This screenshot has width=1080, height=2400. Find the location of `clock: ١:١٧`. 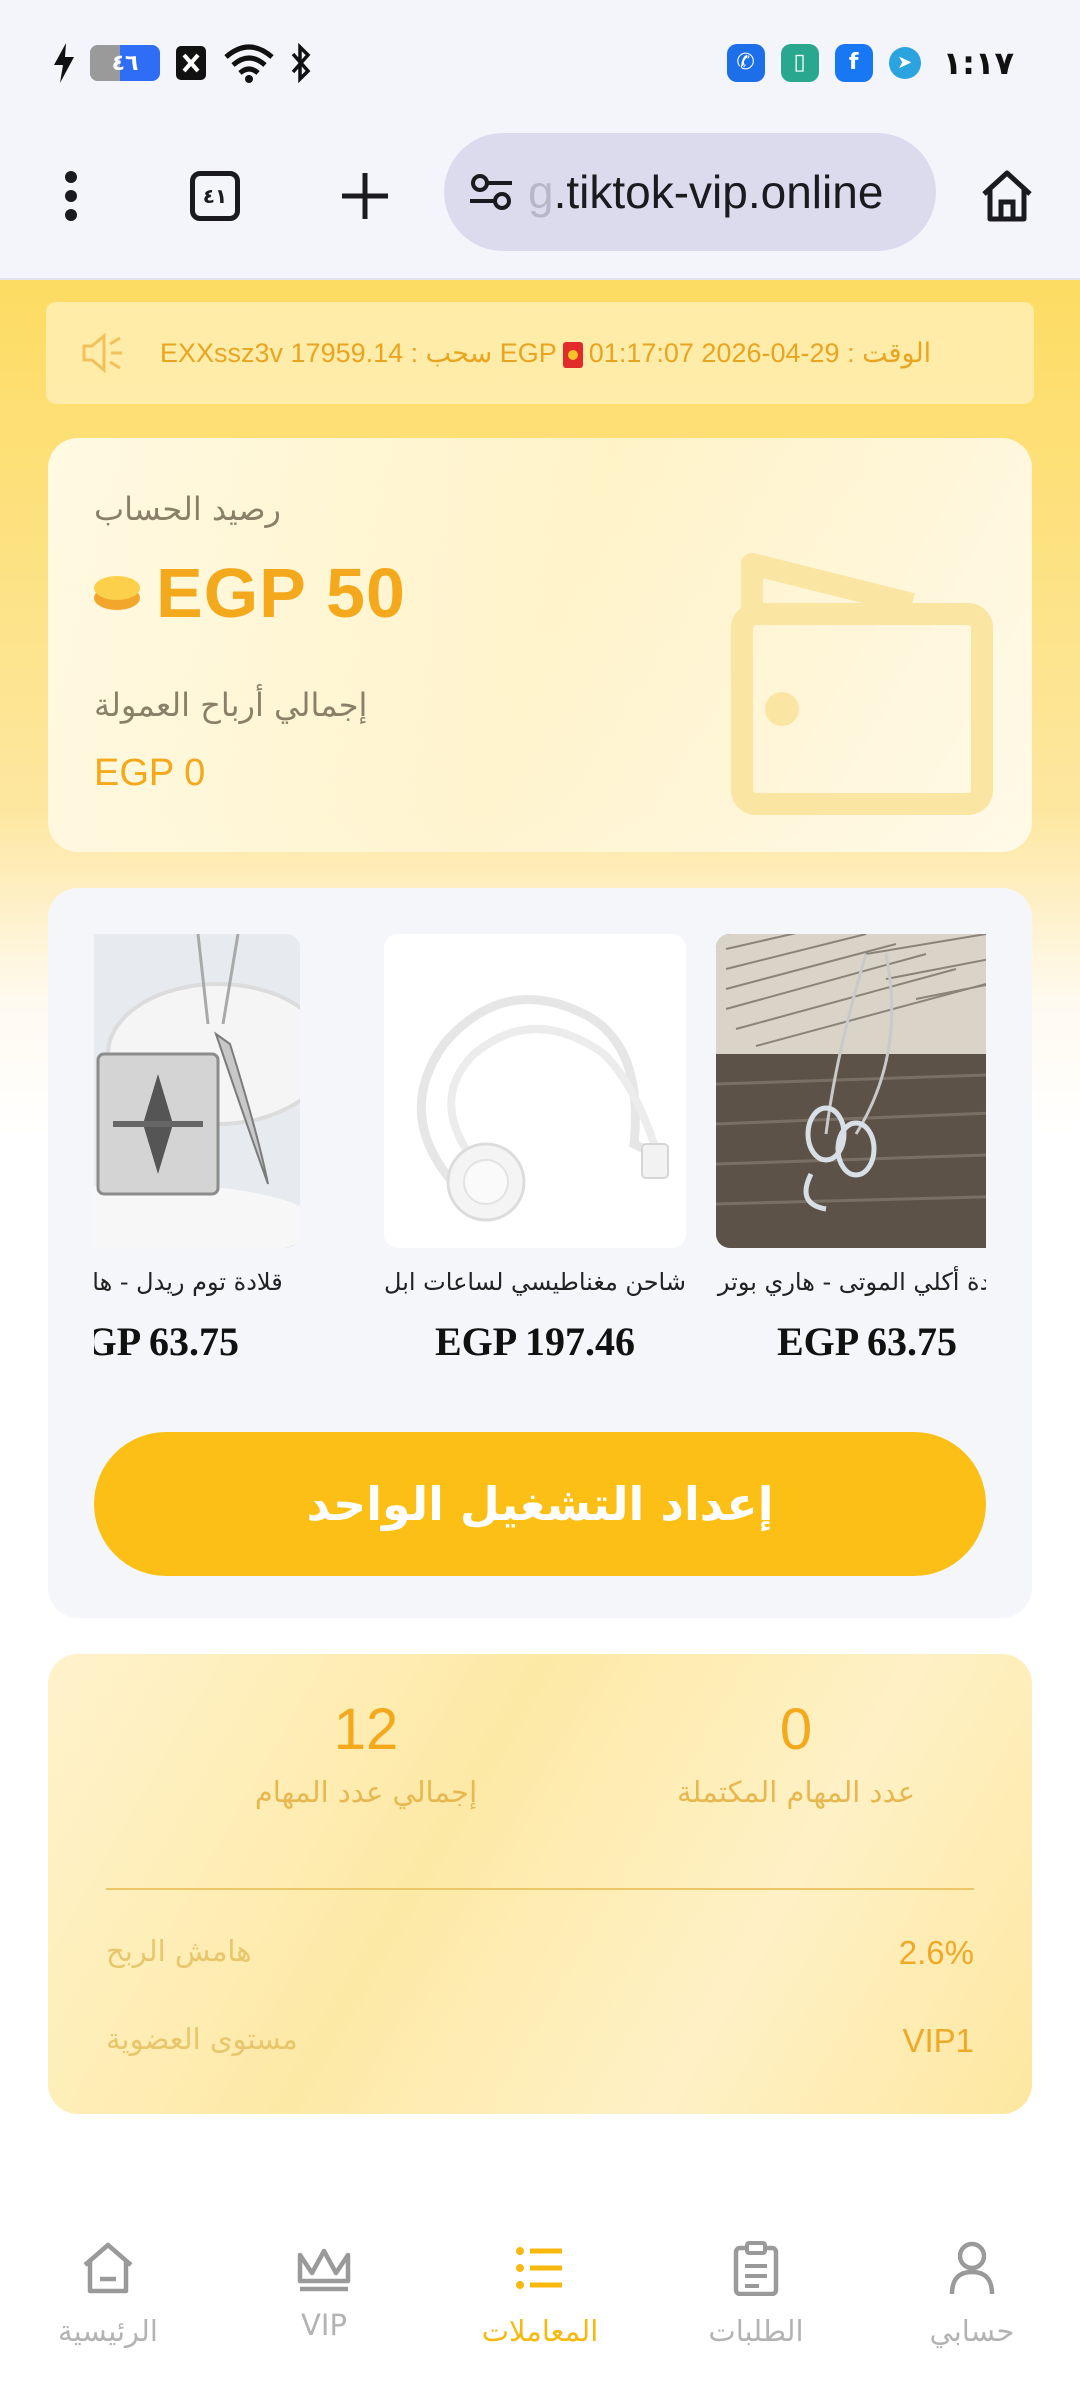

clock: ١:١٧ is located at coordinates (978, 63).